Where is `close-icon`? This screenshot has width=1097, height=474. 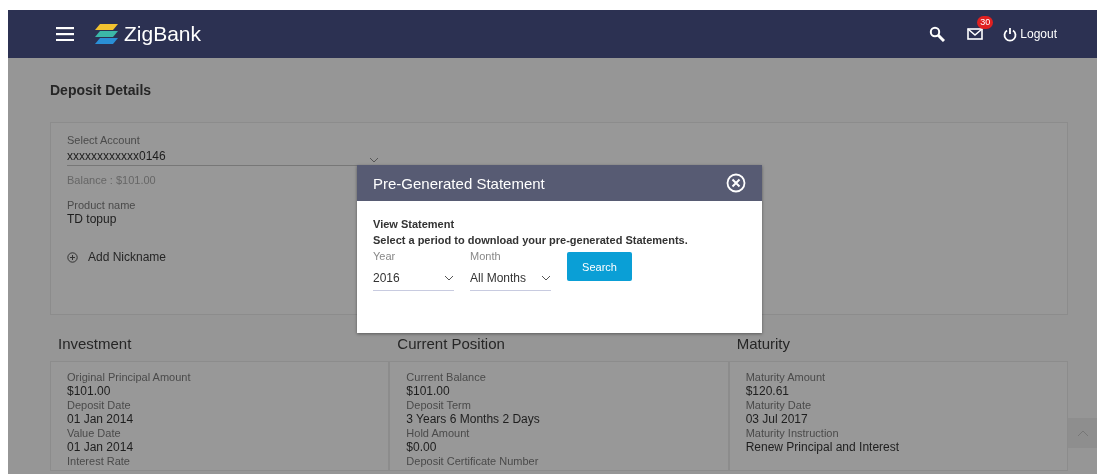 close-icon is located at coordinates (736, 183).